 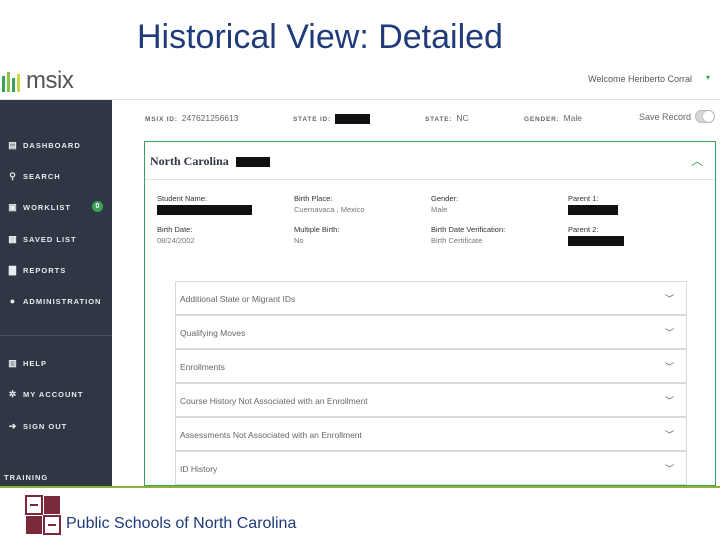 I want to click on sidebar-item-my-account: ✲ MY ACCOUNT, so click(x=56, y=394).